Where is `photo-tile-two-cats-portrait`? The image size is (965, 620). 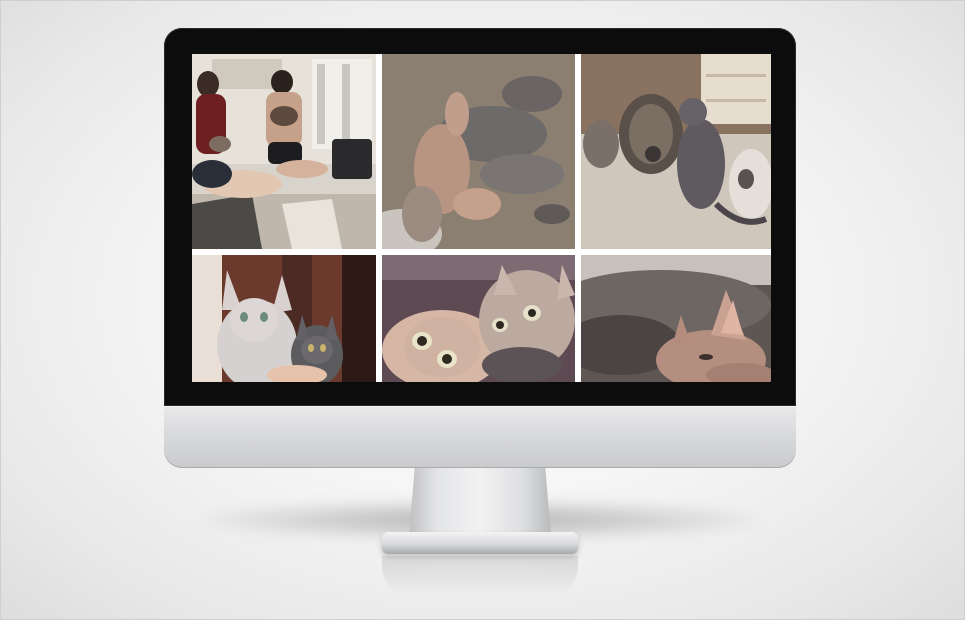 photo-tile-two-cats-portrait is located at coordinates (284, 318).